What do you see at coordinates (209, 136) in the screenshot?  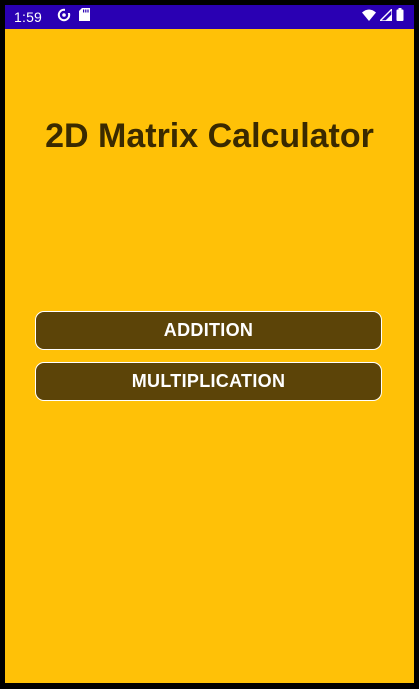 I see `app-title: 2D Matrix Calculator` at bounding box center [209, 136].